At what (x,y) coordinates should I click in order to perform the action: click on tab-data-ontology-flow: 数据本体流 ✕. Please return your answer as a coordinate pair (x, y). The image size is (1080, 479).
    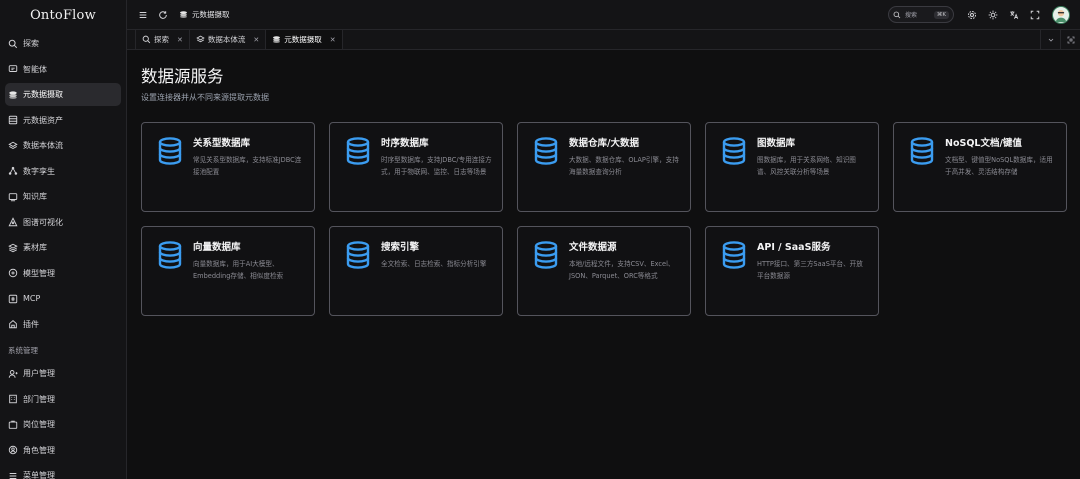
    Looking at the image, I should click on (228, 39).